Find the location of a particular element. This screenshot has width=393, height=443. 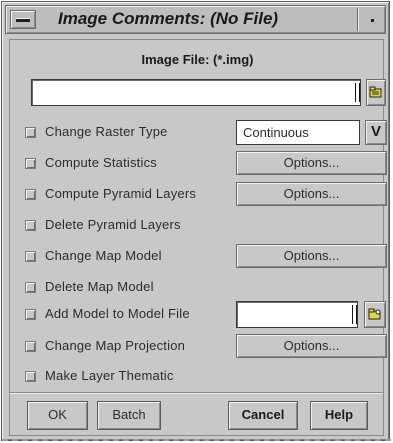

folder-icon is located at coordinates (375, 92).